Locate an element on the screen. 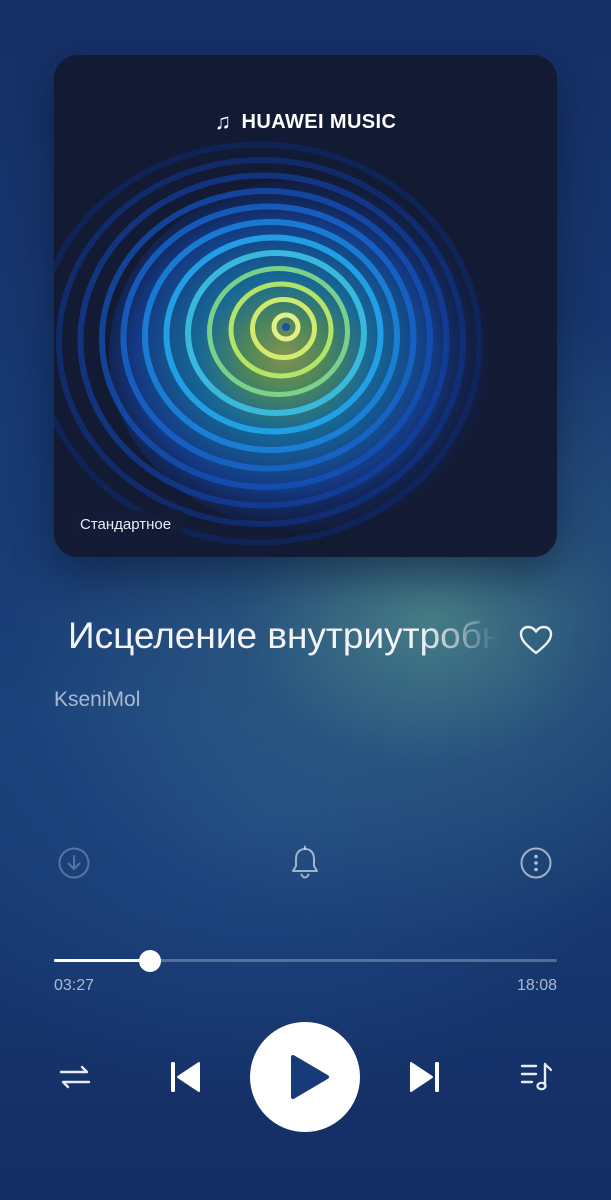 The height and width of the screenshot is (1200, 611). heart-icon is located at coordinates (536, 640).